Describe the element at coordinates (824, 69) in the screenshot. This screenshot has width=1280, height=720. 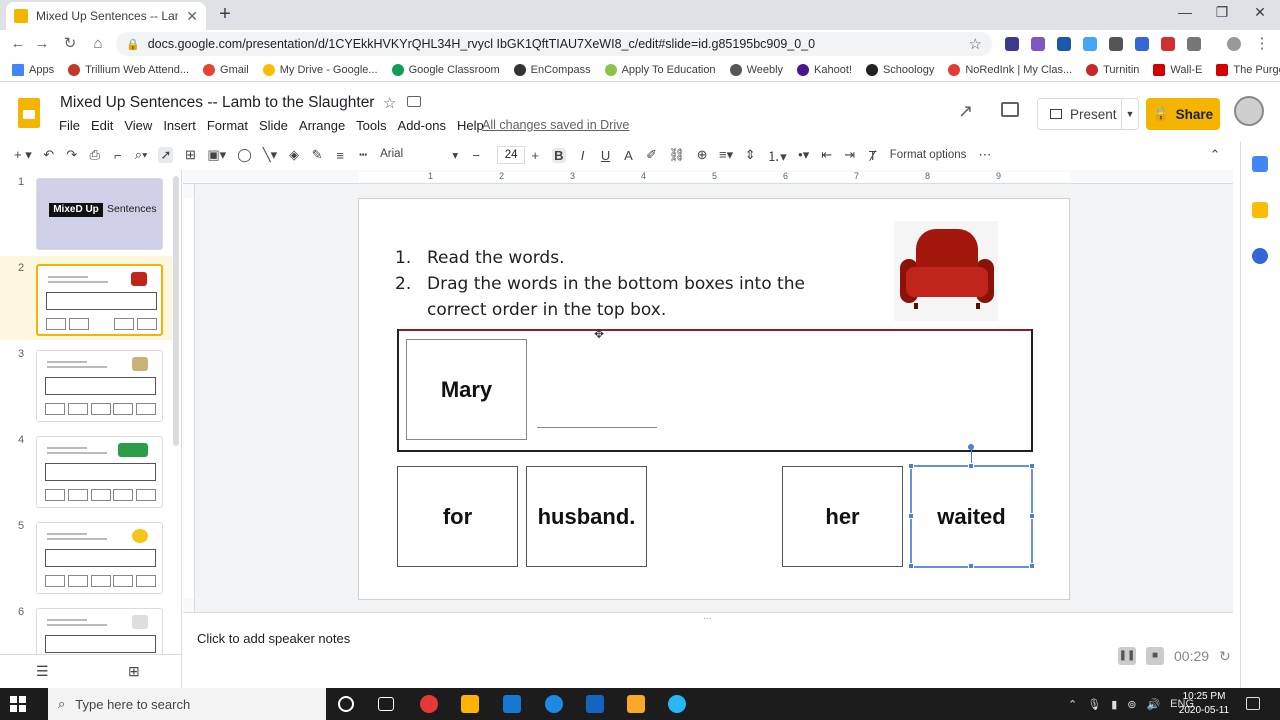
I see `bookmark-item: Kahoot!` at that location.